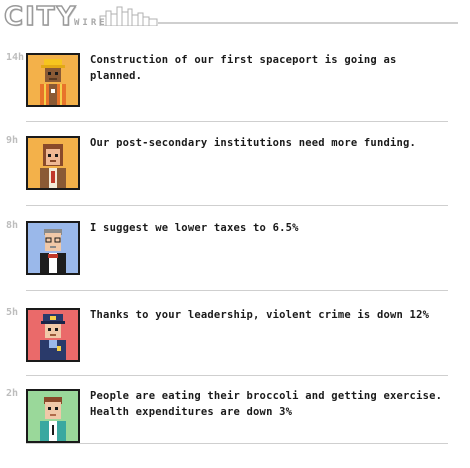 This screenshot has width=470, height=468. What do you see at coordinates (12, 393) in the screenshot?
I see `feed-item-time: 2h` at bounding box center [12, 393].